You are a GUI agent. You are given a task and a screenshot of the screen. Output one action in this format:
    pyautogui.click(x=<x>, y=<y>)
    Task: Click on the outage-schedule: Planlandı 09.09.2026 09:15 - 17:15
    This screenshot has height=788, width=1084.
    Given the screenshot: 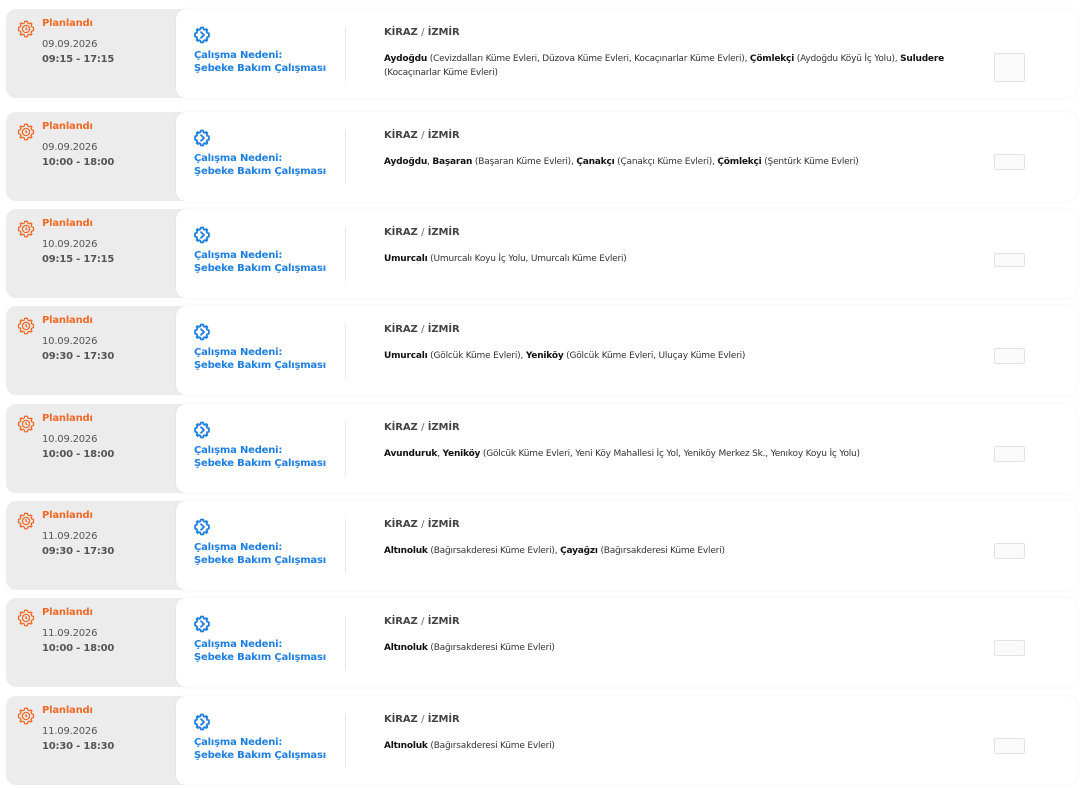 What is the action you would take?
    pyautogui.click(x=91, y=53)
    